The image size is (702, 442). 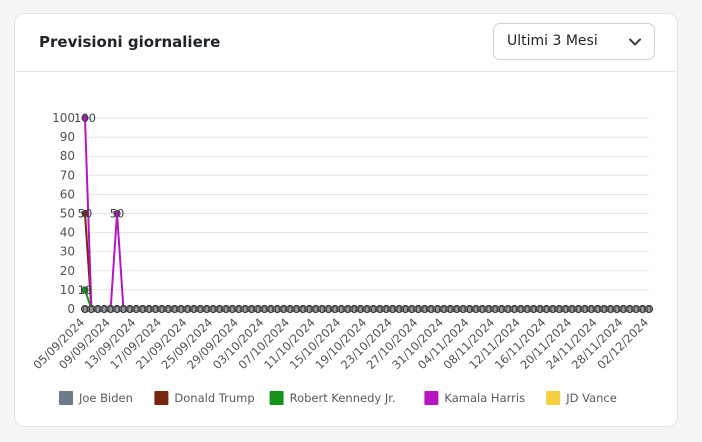 I want to click on range-select-value: Ultimi 3 Mesi, so click(x=552, y=41).